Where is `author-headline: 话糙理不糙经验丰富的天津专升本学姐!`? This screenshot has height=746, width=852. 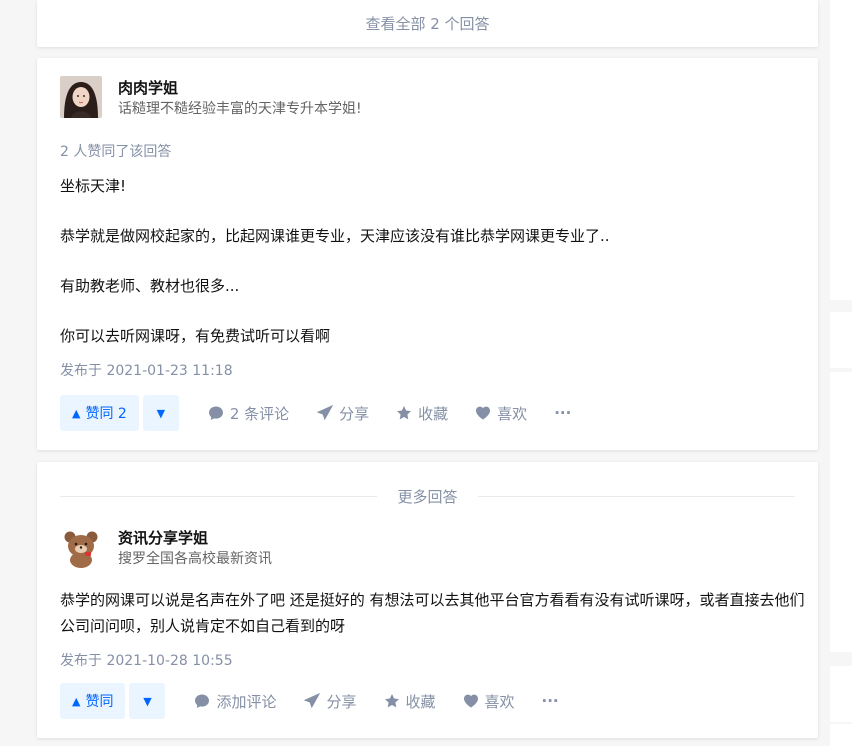 author-headline: 话糙理不糙经验丰富的天津专升本学姐! is located at coordinates (240, 109).